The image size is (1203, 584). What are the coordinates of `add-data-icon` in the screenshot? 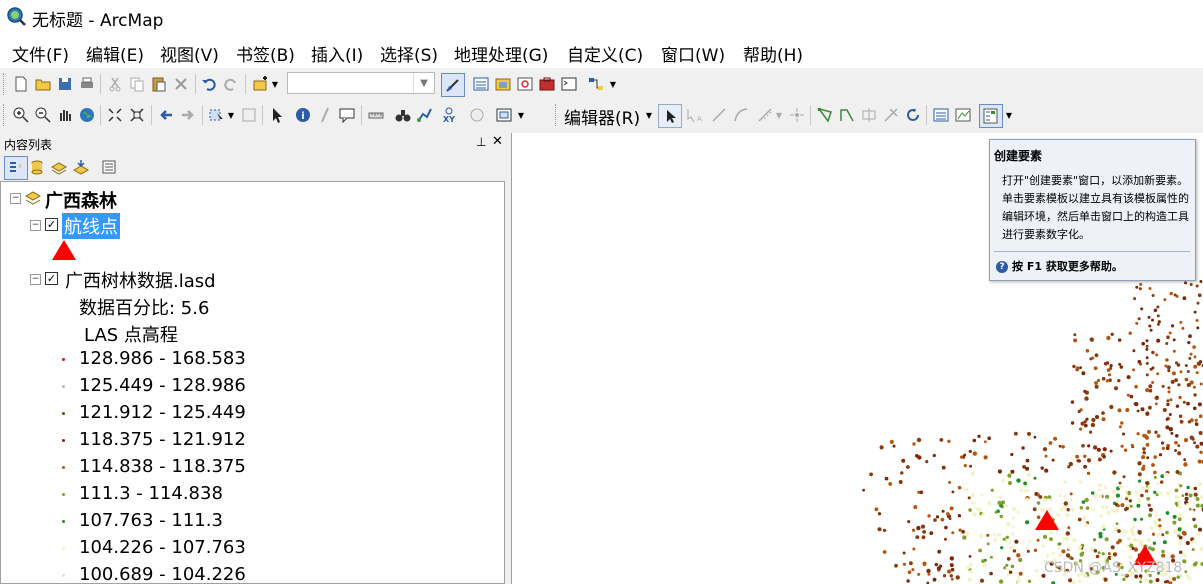 It's located at (261, 84).